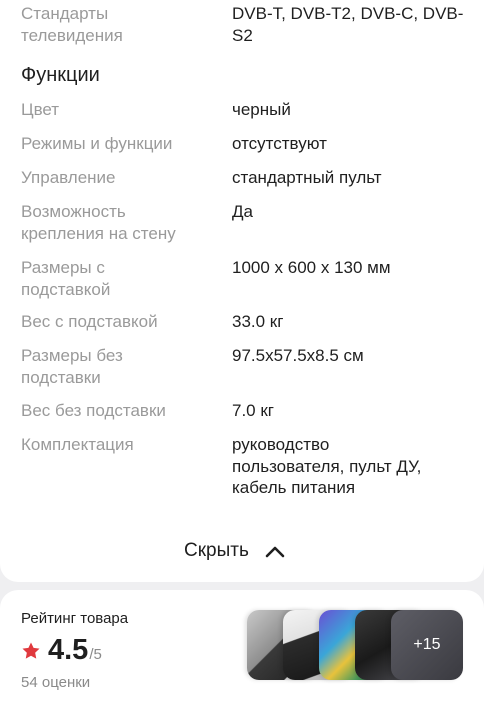  I want to click on hide-specs-button: Скрыть, so click(234, 551).